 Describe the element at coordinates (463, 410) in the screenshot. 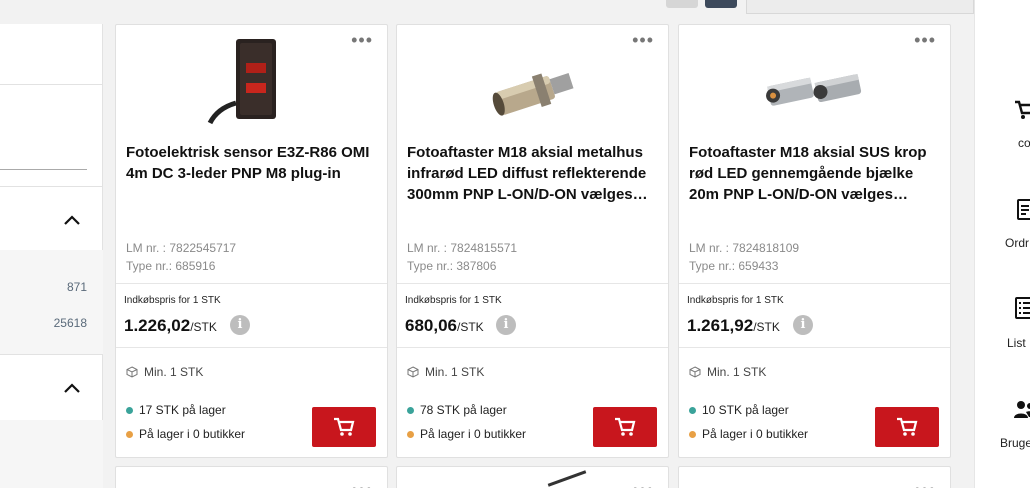

I see `stock-label: 78 STK på lager` at that location.